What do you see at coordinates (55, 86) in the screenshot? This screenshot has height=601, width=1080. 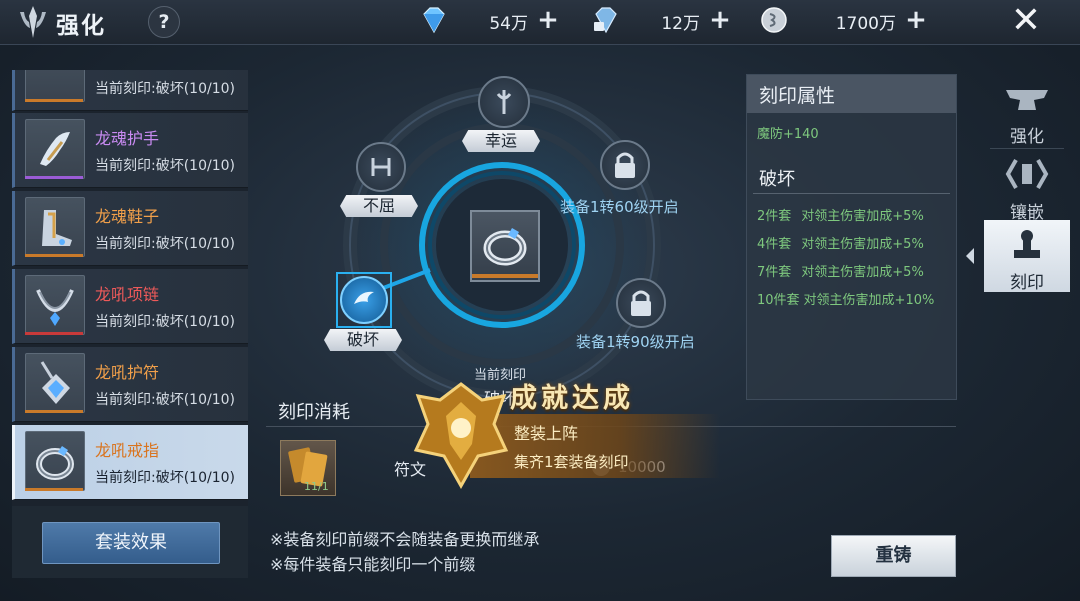 I see `equipment-thumbnail` at bounding box center [55, 86].